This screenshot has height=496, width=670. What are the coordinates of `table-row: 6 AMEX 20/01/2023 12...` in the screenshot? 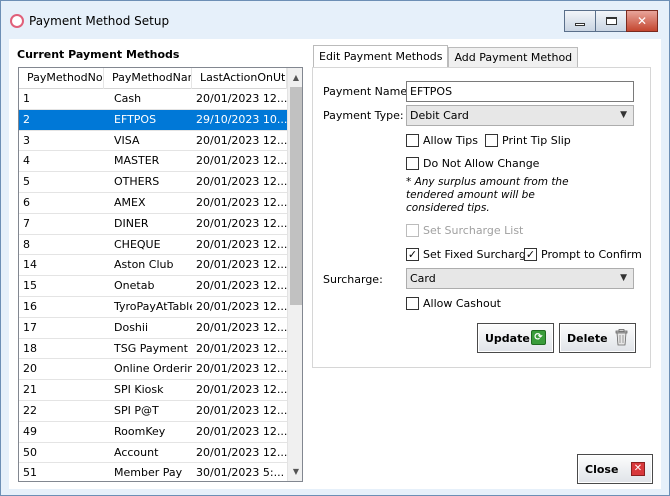 It's located at (153, 203).